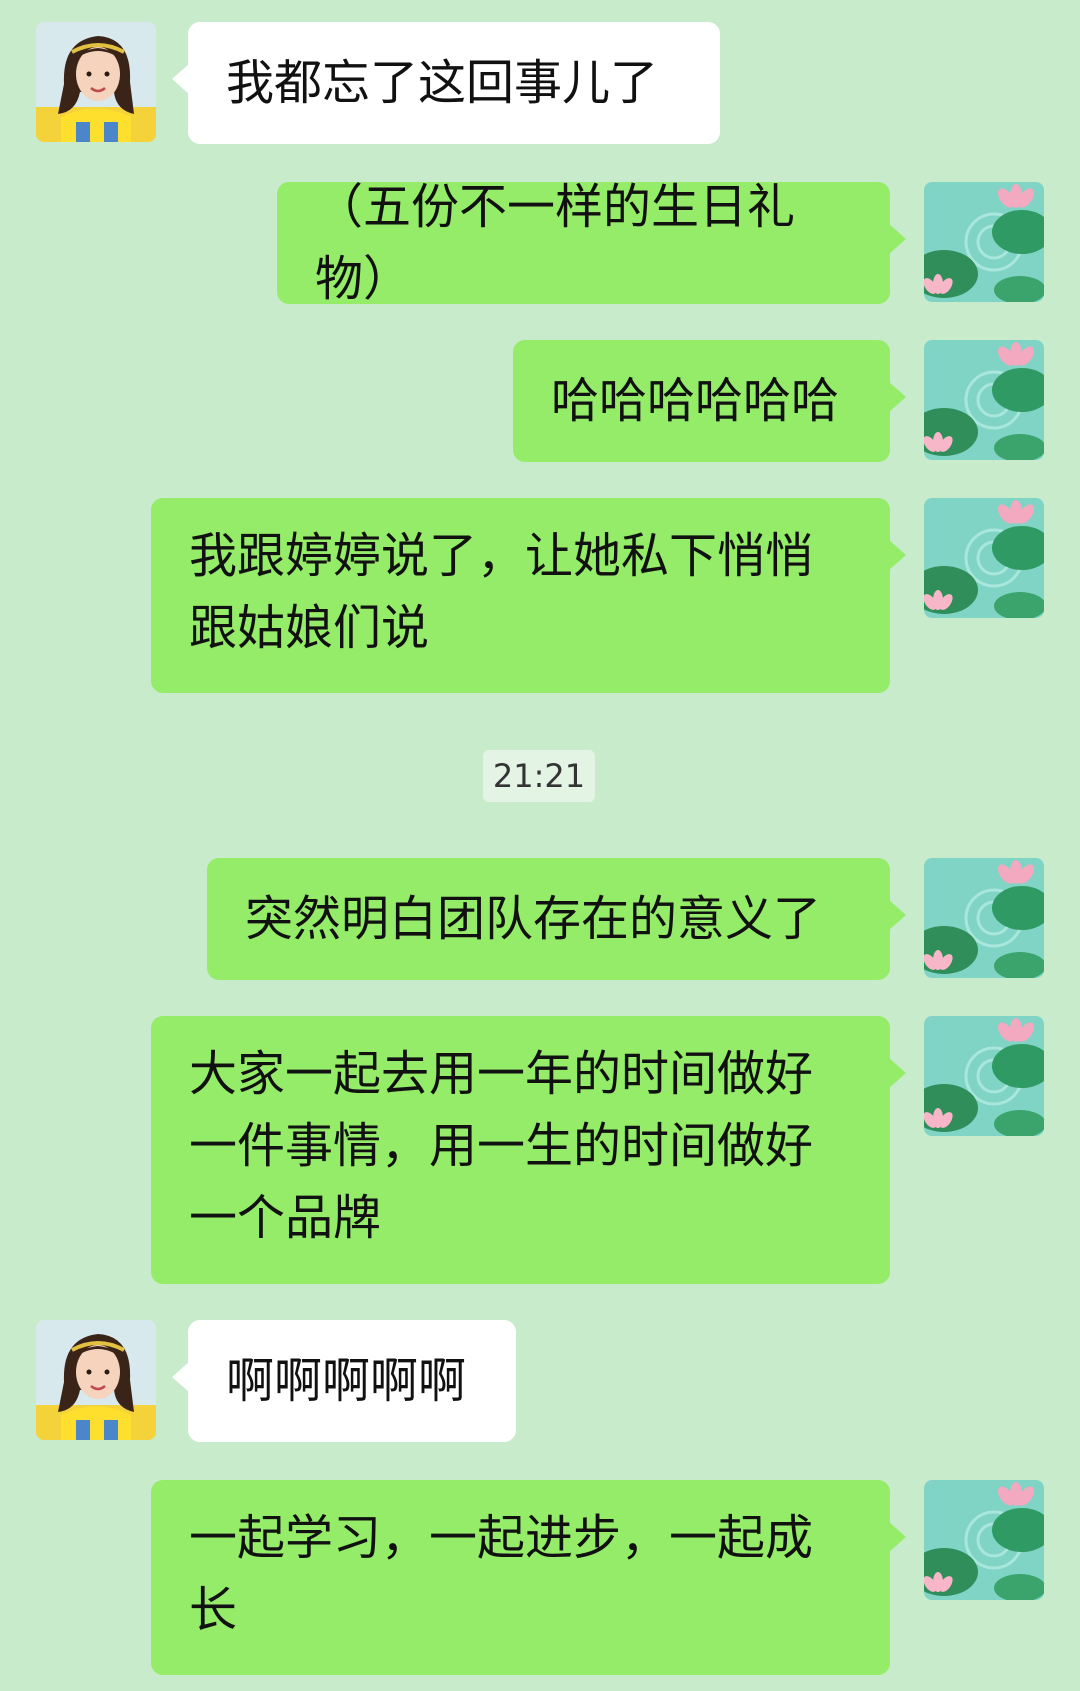 The image size is (1080, 1691). What do you see at coordinates (533, 919) in the screenshot?
I see `message-text: 突然明白团队存在的意义了` at bounding box center [533, 919].